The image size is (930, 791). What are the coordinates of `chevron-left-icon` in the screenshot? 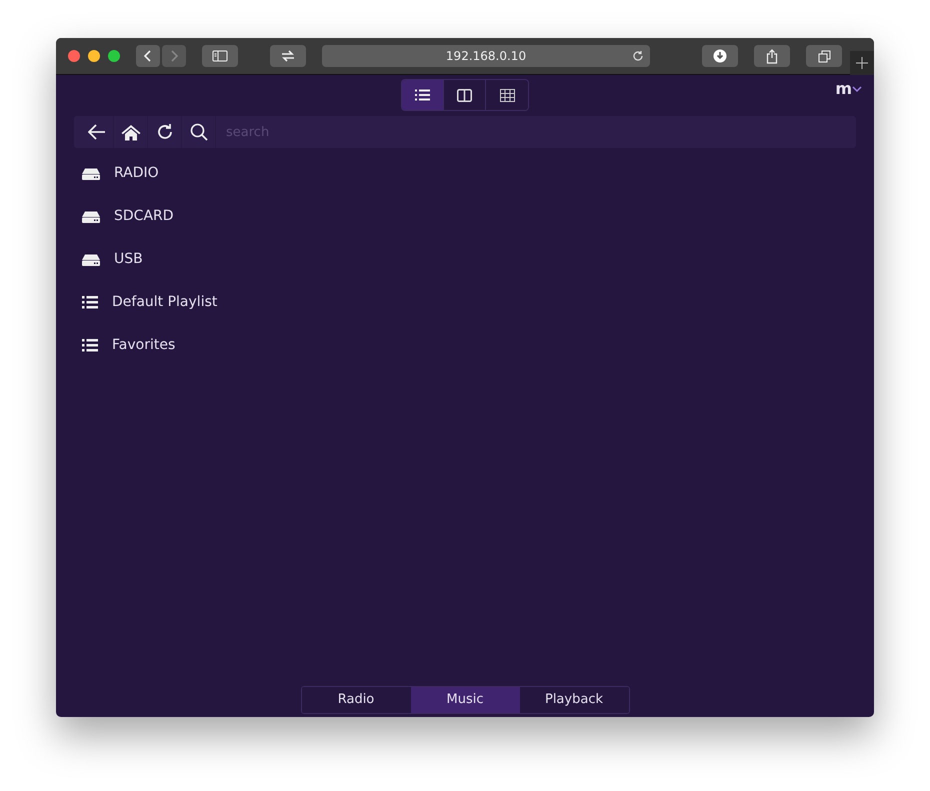 It's located at (148, 56).